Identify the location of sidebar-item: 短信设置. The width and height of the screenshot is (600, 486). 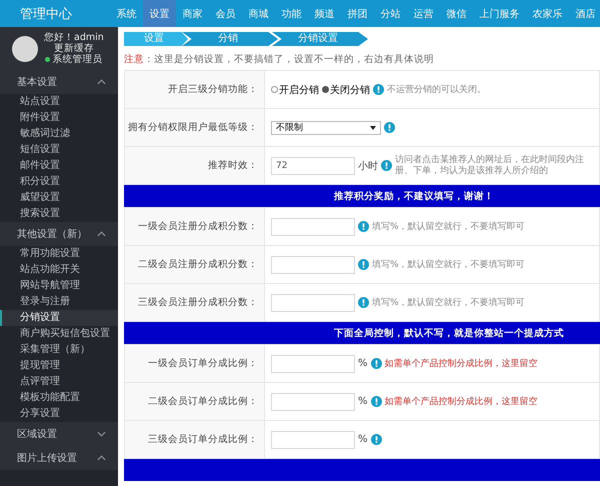
(59, 150).